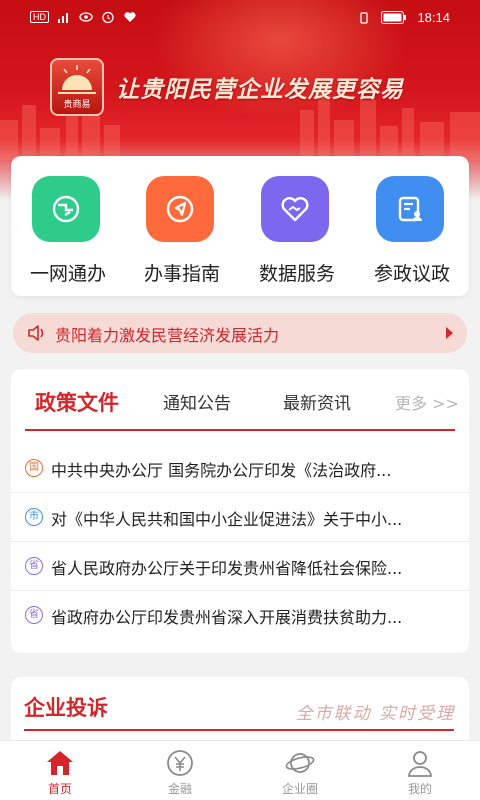 Image resolution: width=480 pixels, height=800 pixels. Describe the element at coordinates (66, 708) in the screenshot. I see `complaint-title: 企业投诉` at that location.